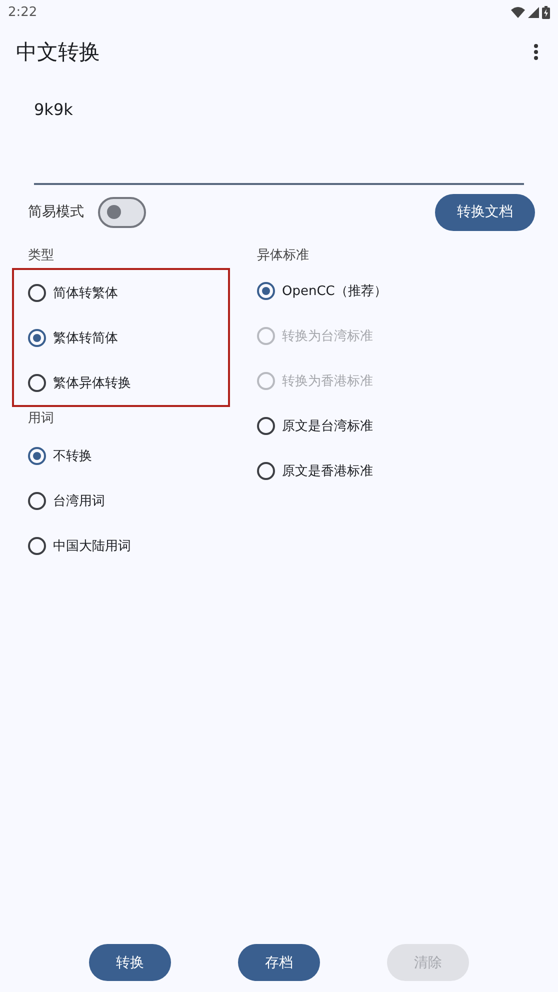 The width and height of the screenshot is (558, 992). Describe the element at coordinates (283, 256) in the screenshot. I see `section-label: 异体标准` at that location.